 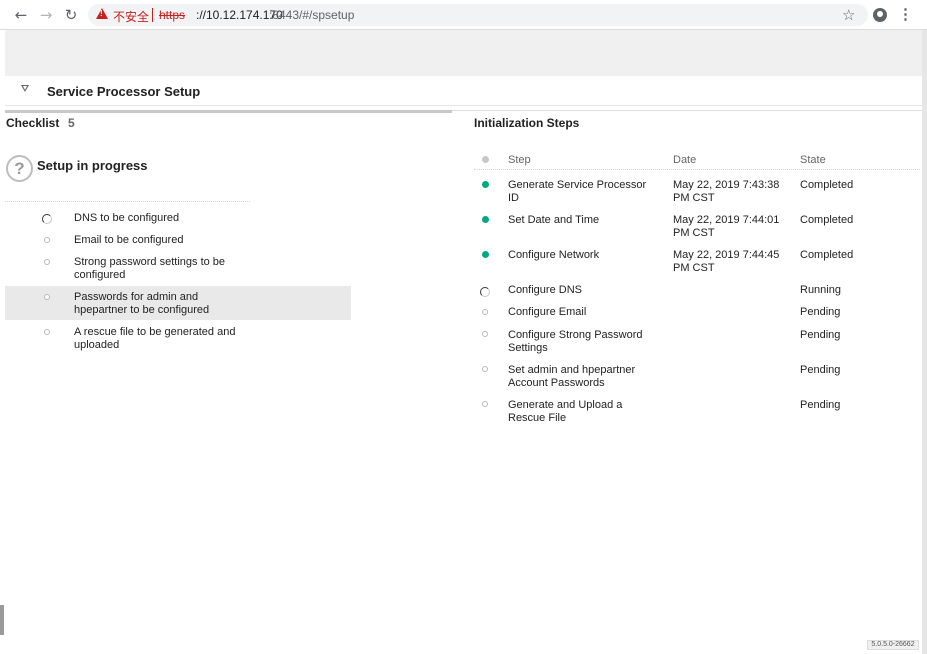 I want to click on step-name: Configure Strong Password Settings, so click(x=575, y=341).